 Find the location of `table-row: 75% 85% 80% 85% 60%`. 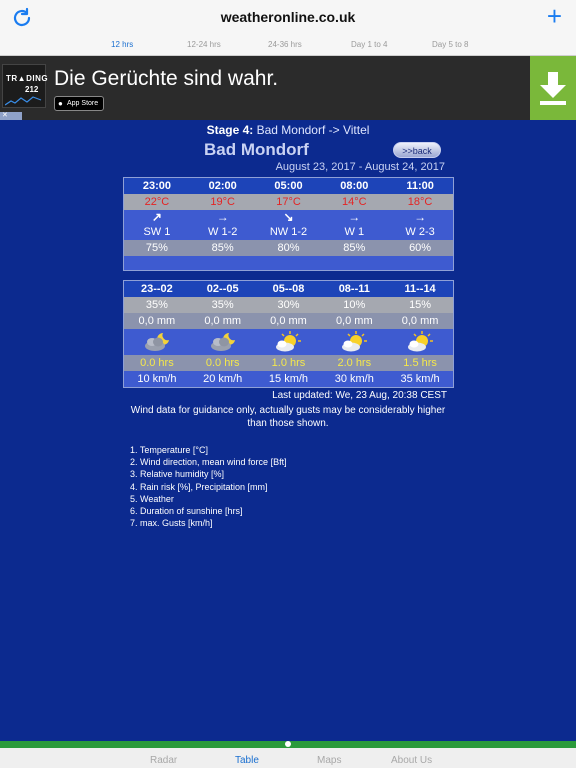

table-row: 75% 85% 80% 85% 60% is located at coordinates (288, 248).